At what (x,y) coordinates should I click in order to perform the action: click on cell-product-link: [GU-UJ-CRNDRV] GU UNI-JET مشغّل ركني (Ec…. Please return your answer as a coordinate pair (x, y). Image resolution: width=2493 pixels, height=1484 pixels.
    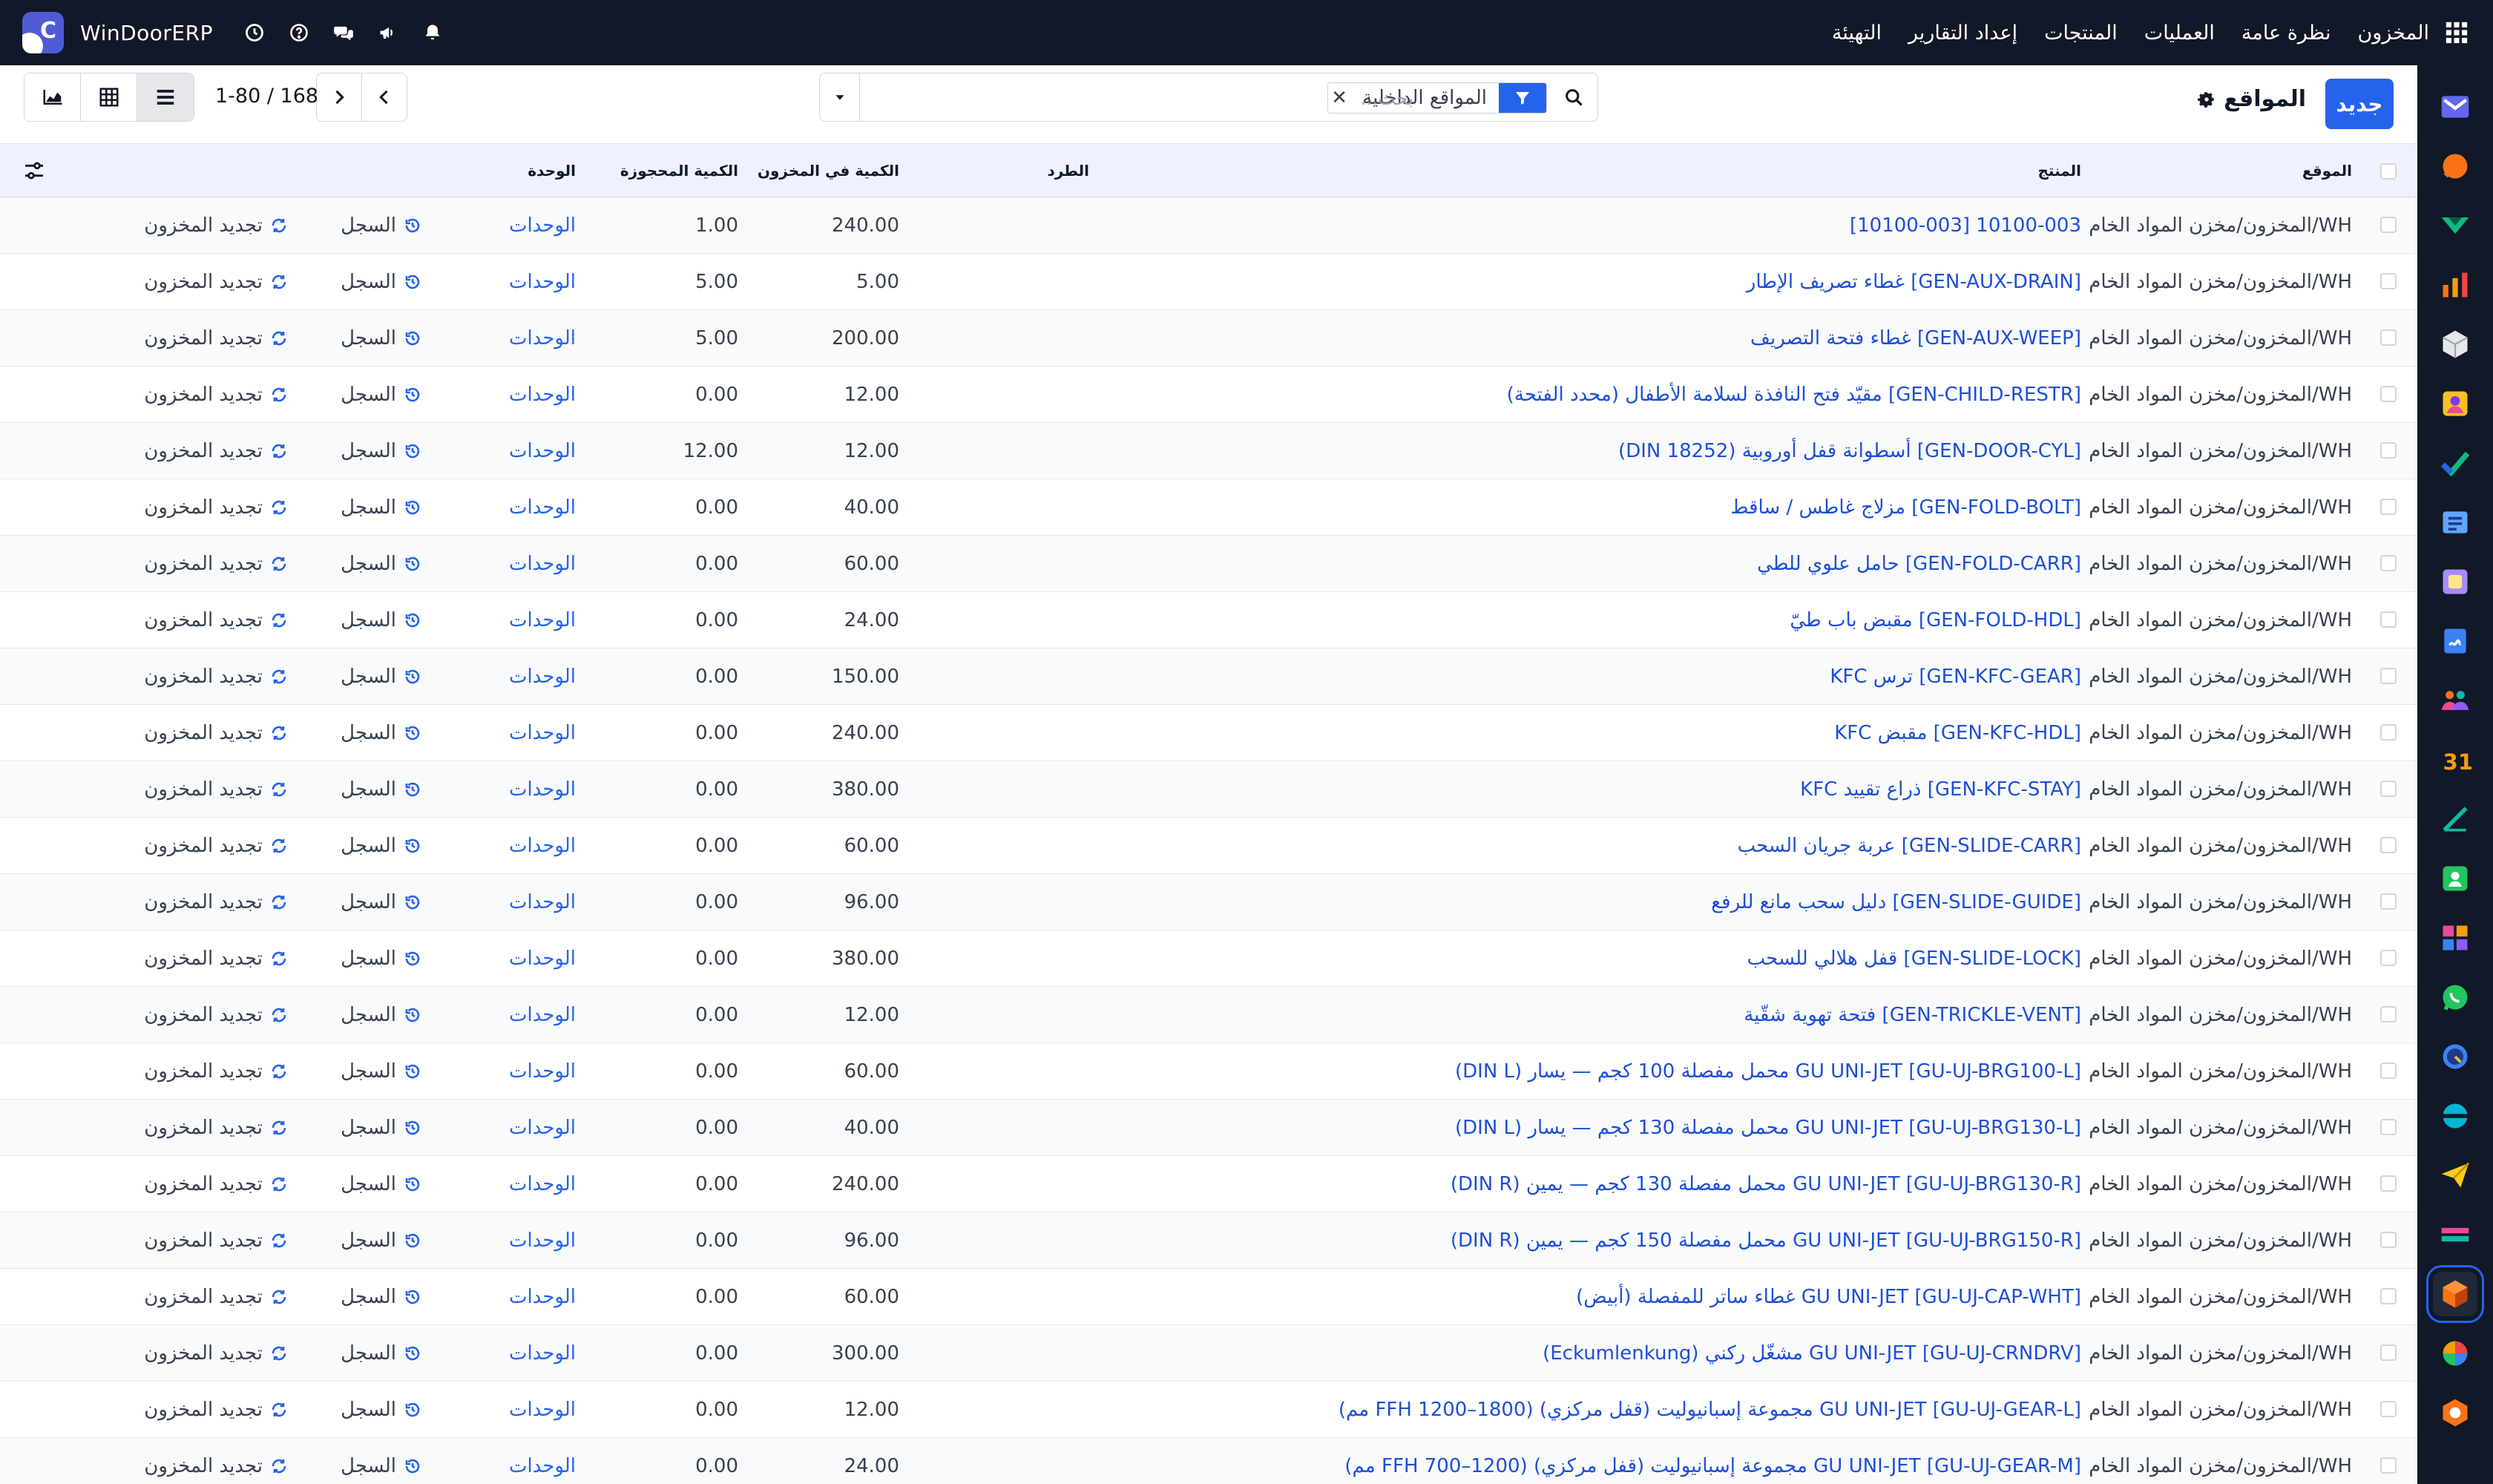
    Looking at the image, I should click on (1812, 1353).